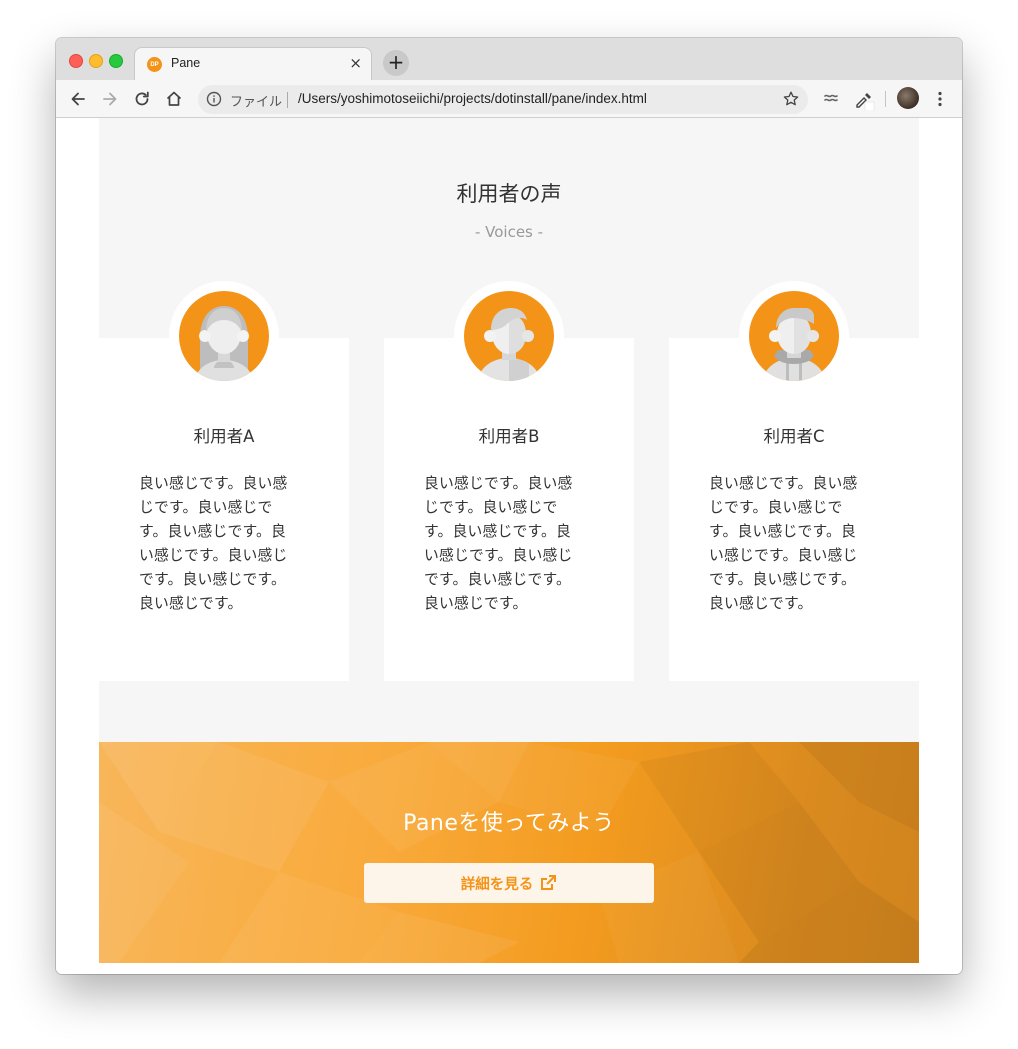 Image resolution: width=1018 pixels, height=1049 pixels. I want to click on minimize-window-button, so click(96, 61).